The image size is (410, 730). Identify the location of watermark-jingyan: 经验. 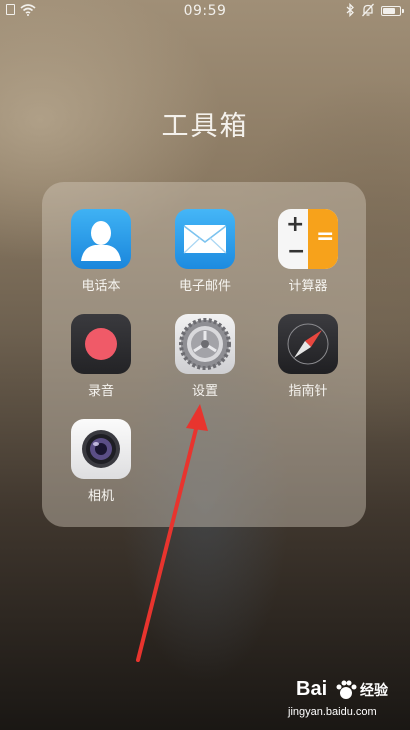
(374, 691).